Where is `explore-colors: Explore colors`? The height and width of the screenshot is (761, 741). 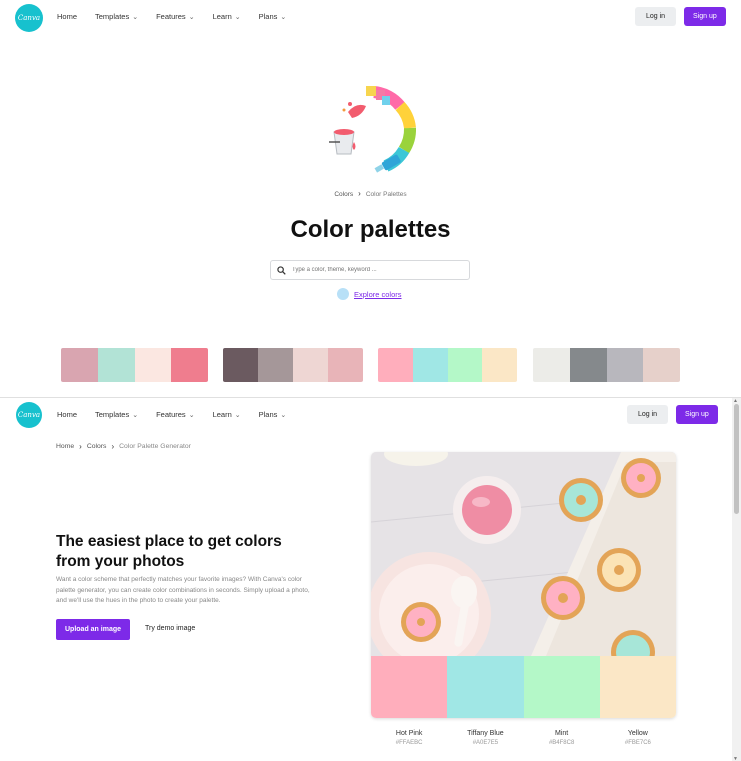
explore-colors: Explore colors is located at coordinates (369, 294).